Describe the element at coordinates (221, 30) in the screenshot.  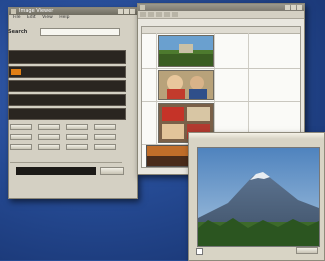
I see `table-header` at that location.